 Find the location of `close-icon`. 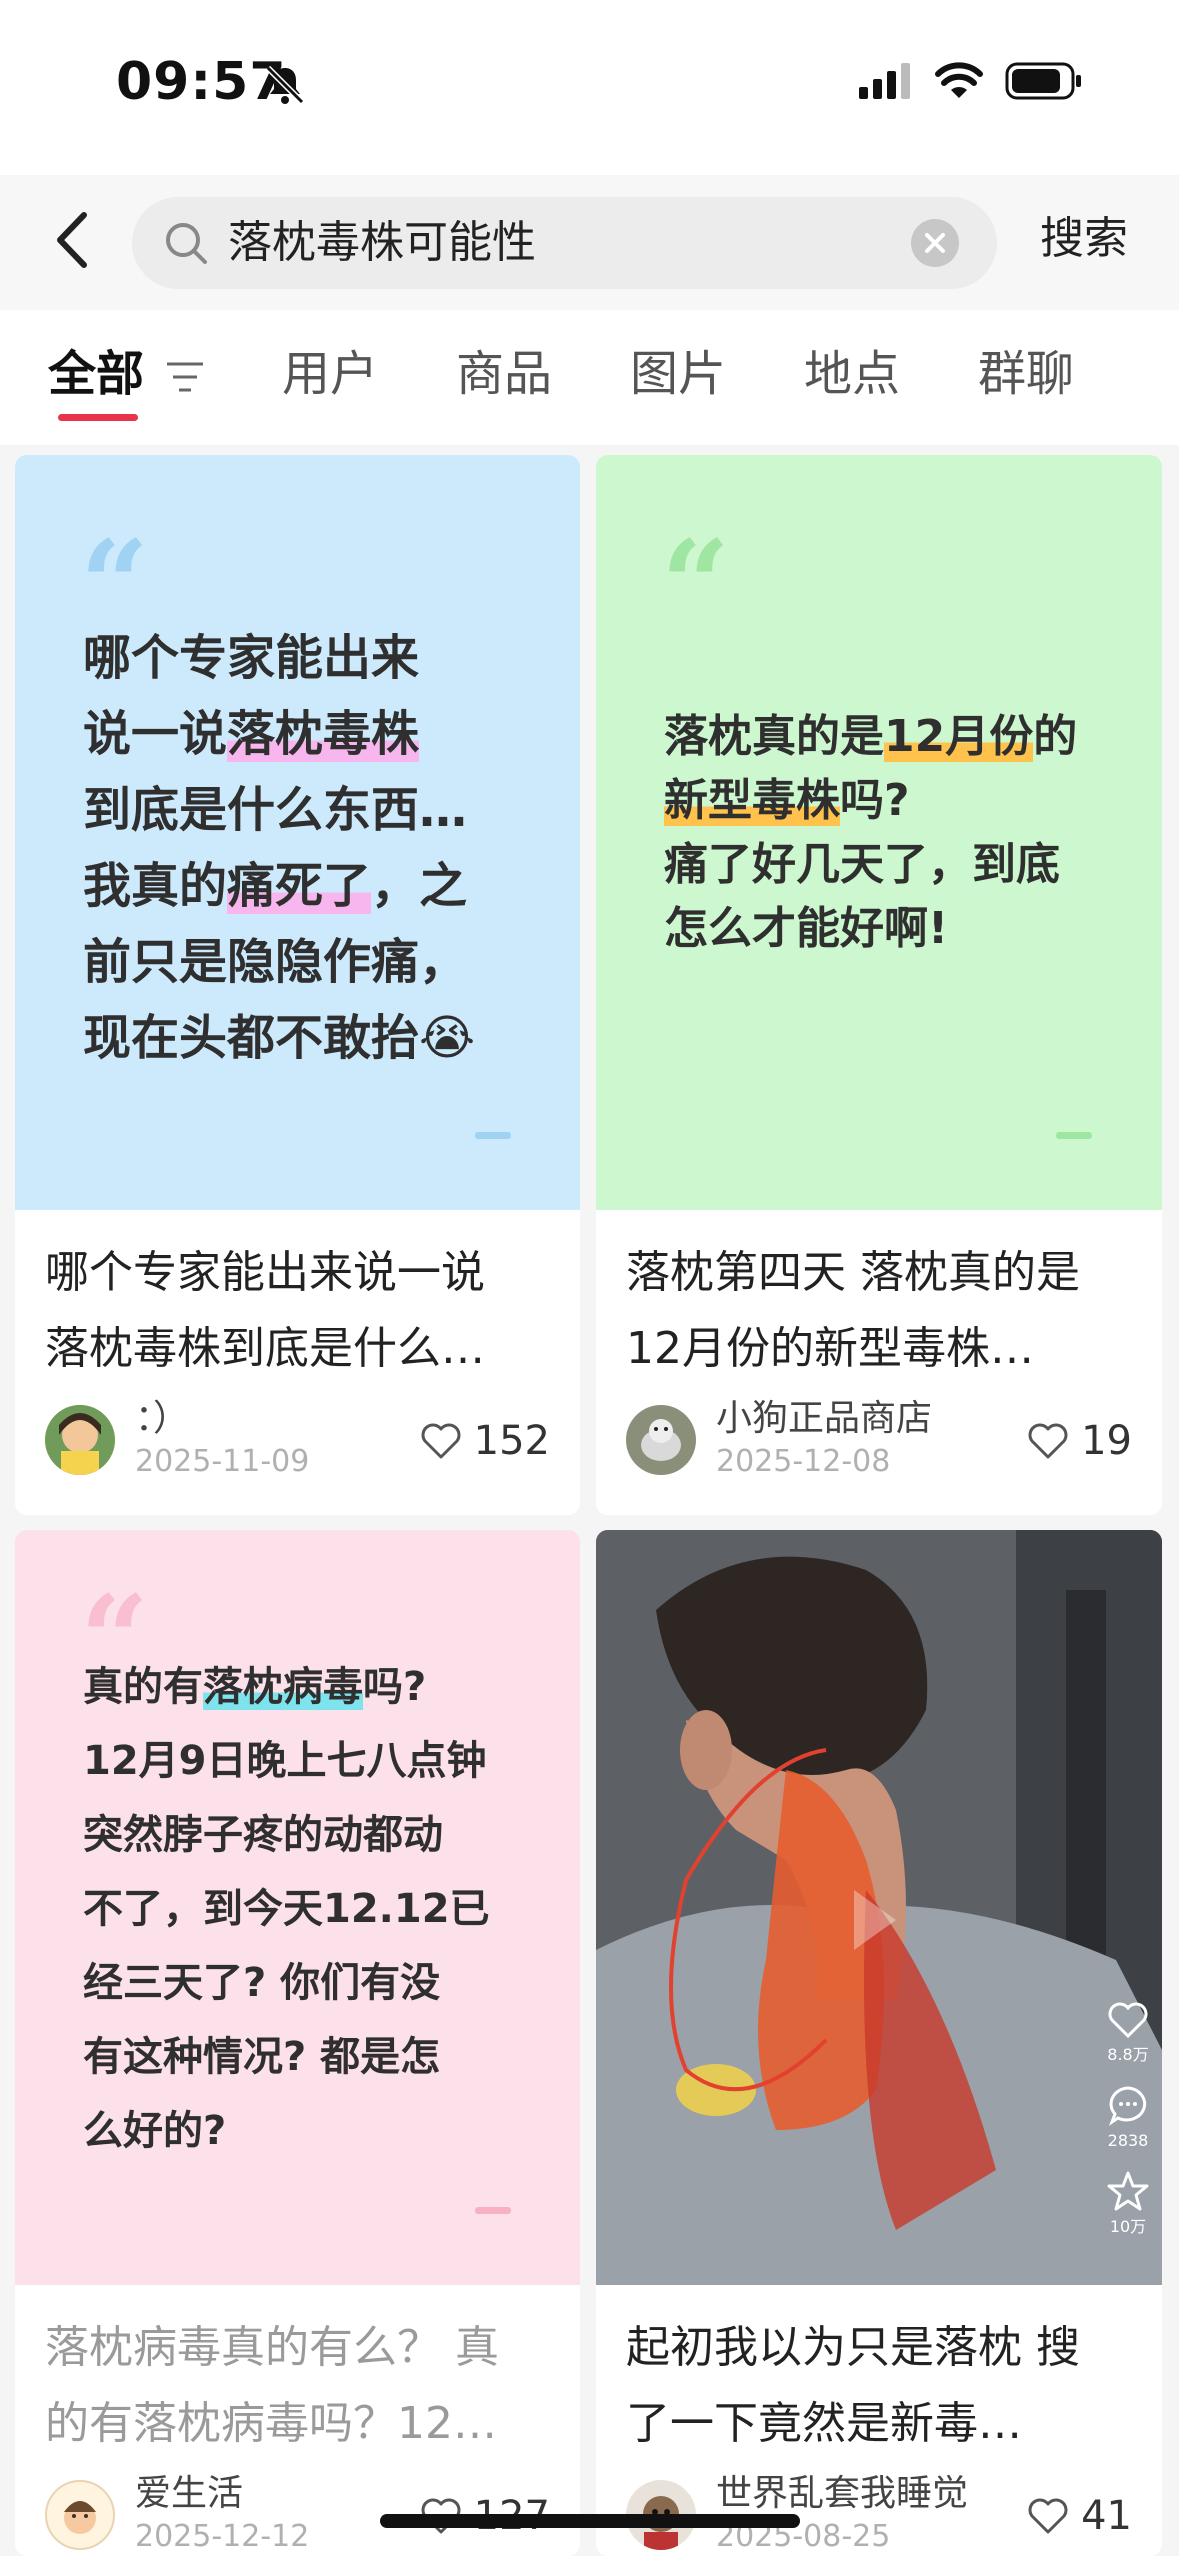

close-icon is located at coordinates (935, 243).